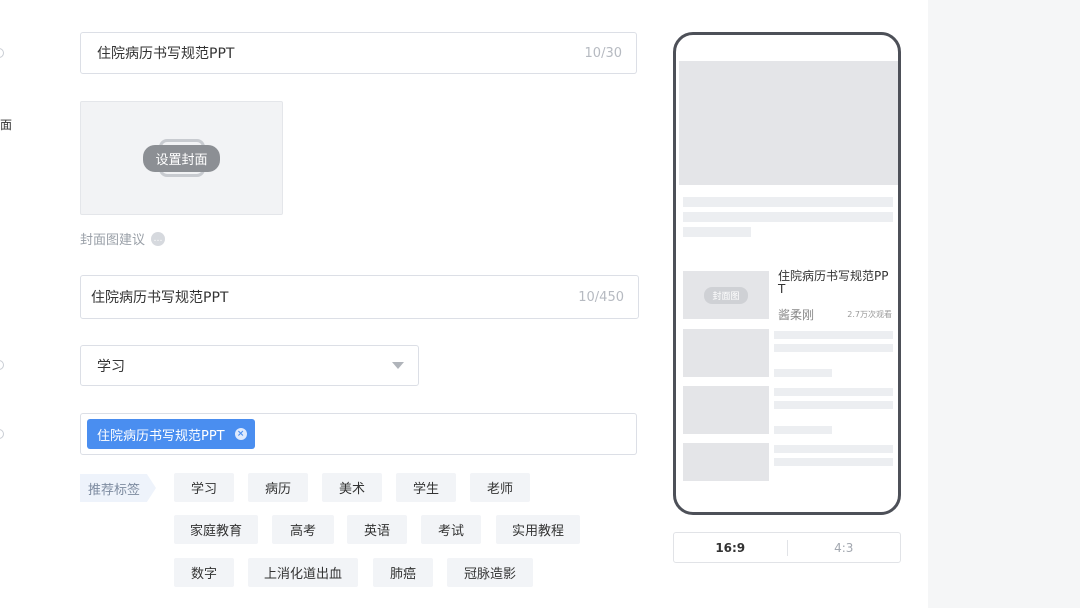 This screenshot has width=1080, height=608. I want to click on cover-upload: 设置封面, so click(181, 158).